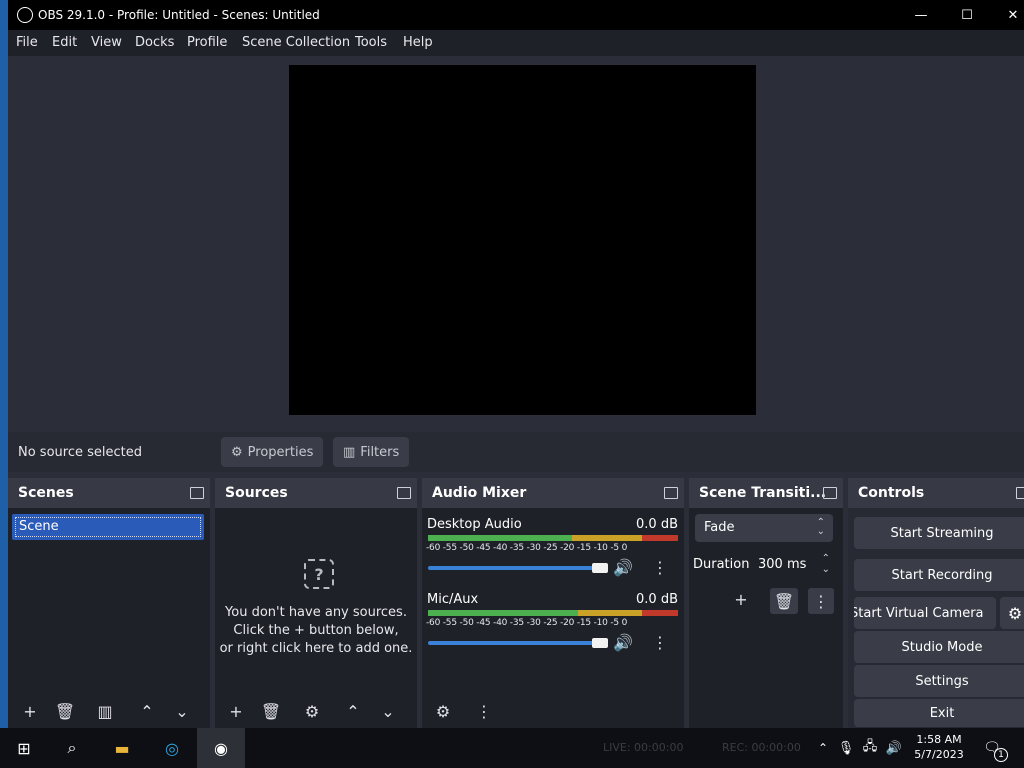  I want to click on obs-logo-icon, so click(25, 15).